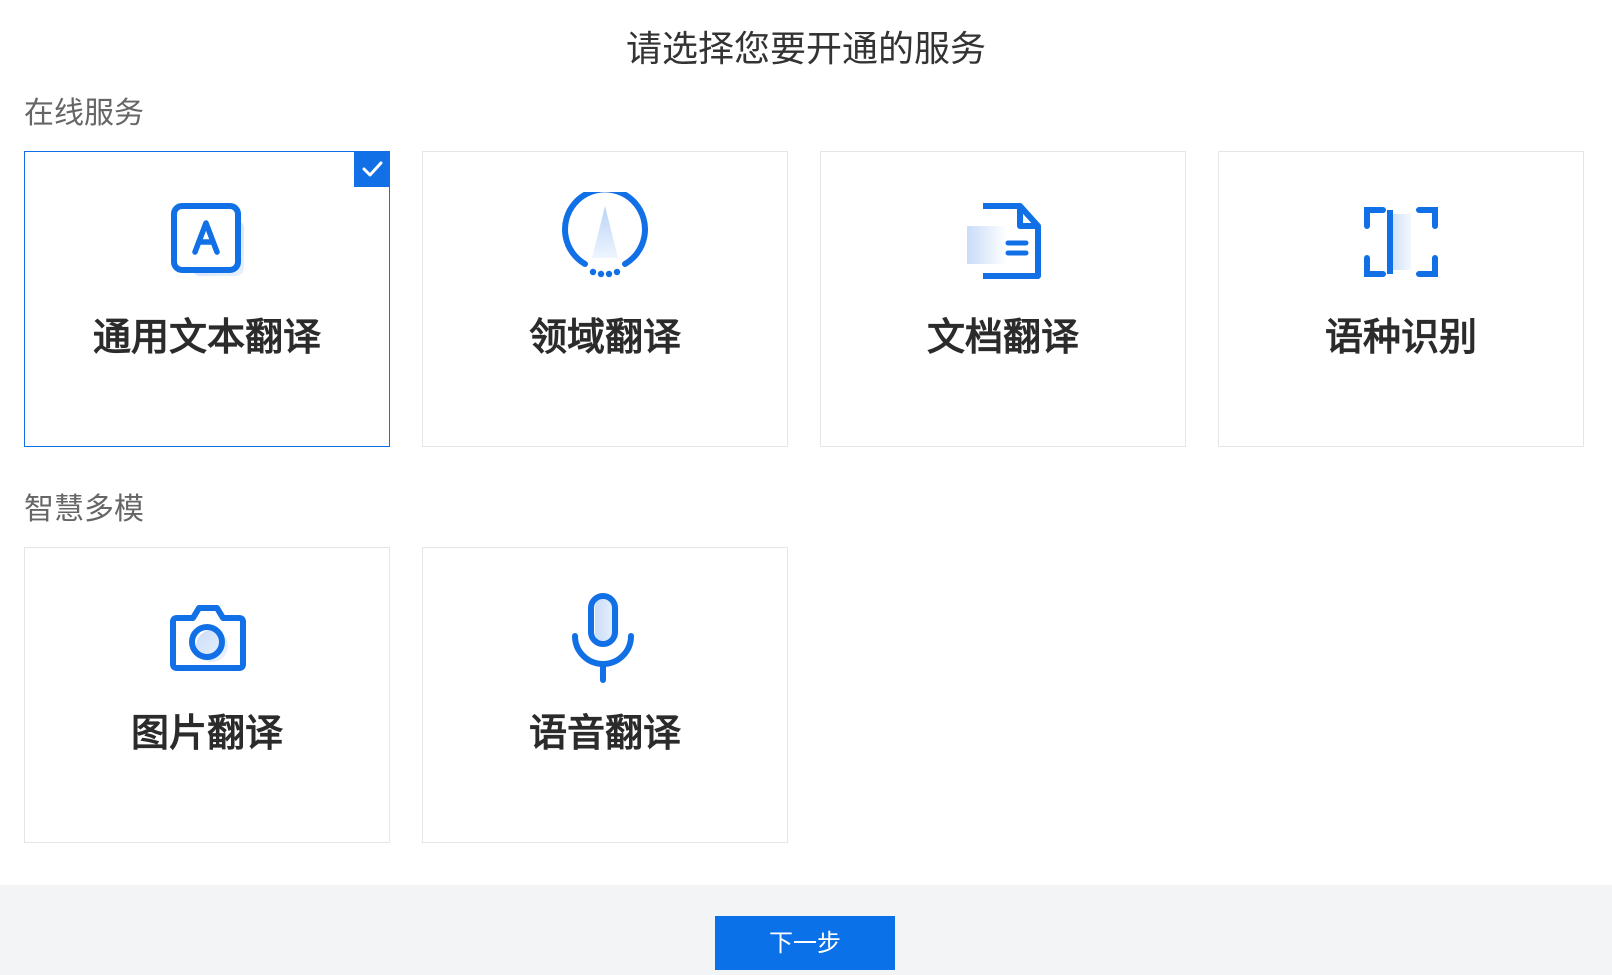 The width and height of the screenshot is (1612, 975). Describe the element at coordinates (604, 733) in the screenshot. I see `service-card-label: 语音翻译` at that location.